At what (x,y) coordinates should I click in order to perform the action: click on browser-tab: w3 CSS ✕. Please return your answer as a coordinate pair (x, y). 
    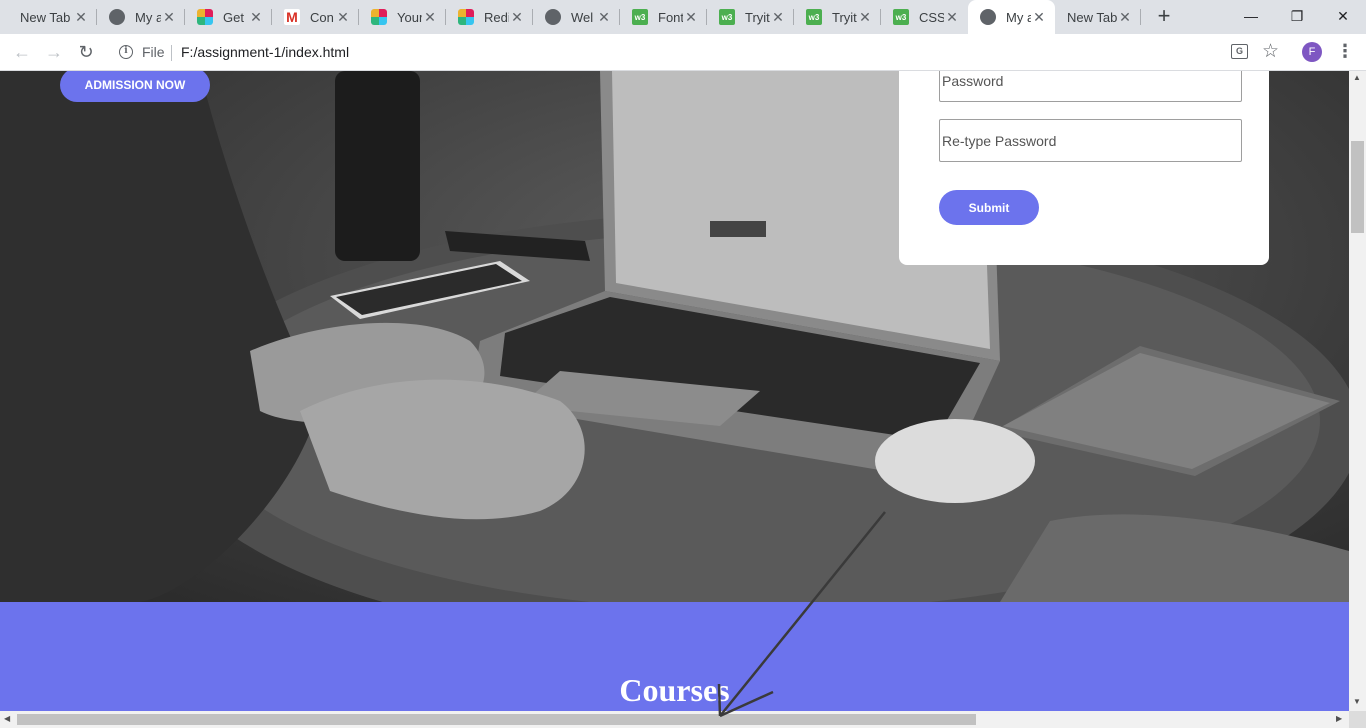
    Looking at the image, I should click on (924, 17).